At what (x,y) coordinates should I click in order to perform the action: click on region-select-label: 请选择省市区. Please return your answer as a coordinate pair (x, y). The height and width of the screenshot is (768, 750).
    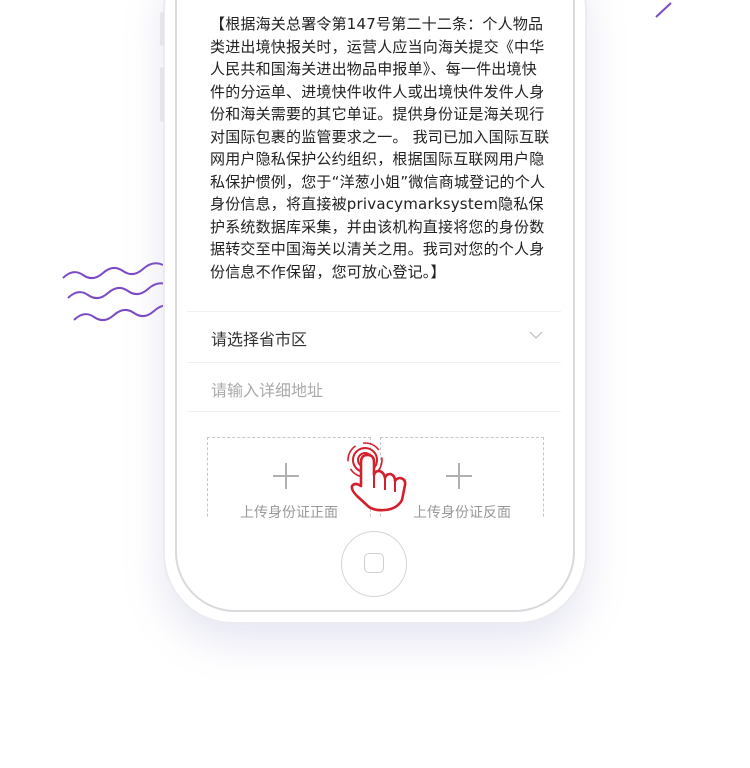
    Looking at the image, I should click on (259, 339).